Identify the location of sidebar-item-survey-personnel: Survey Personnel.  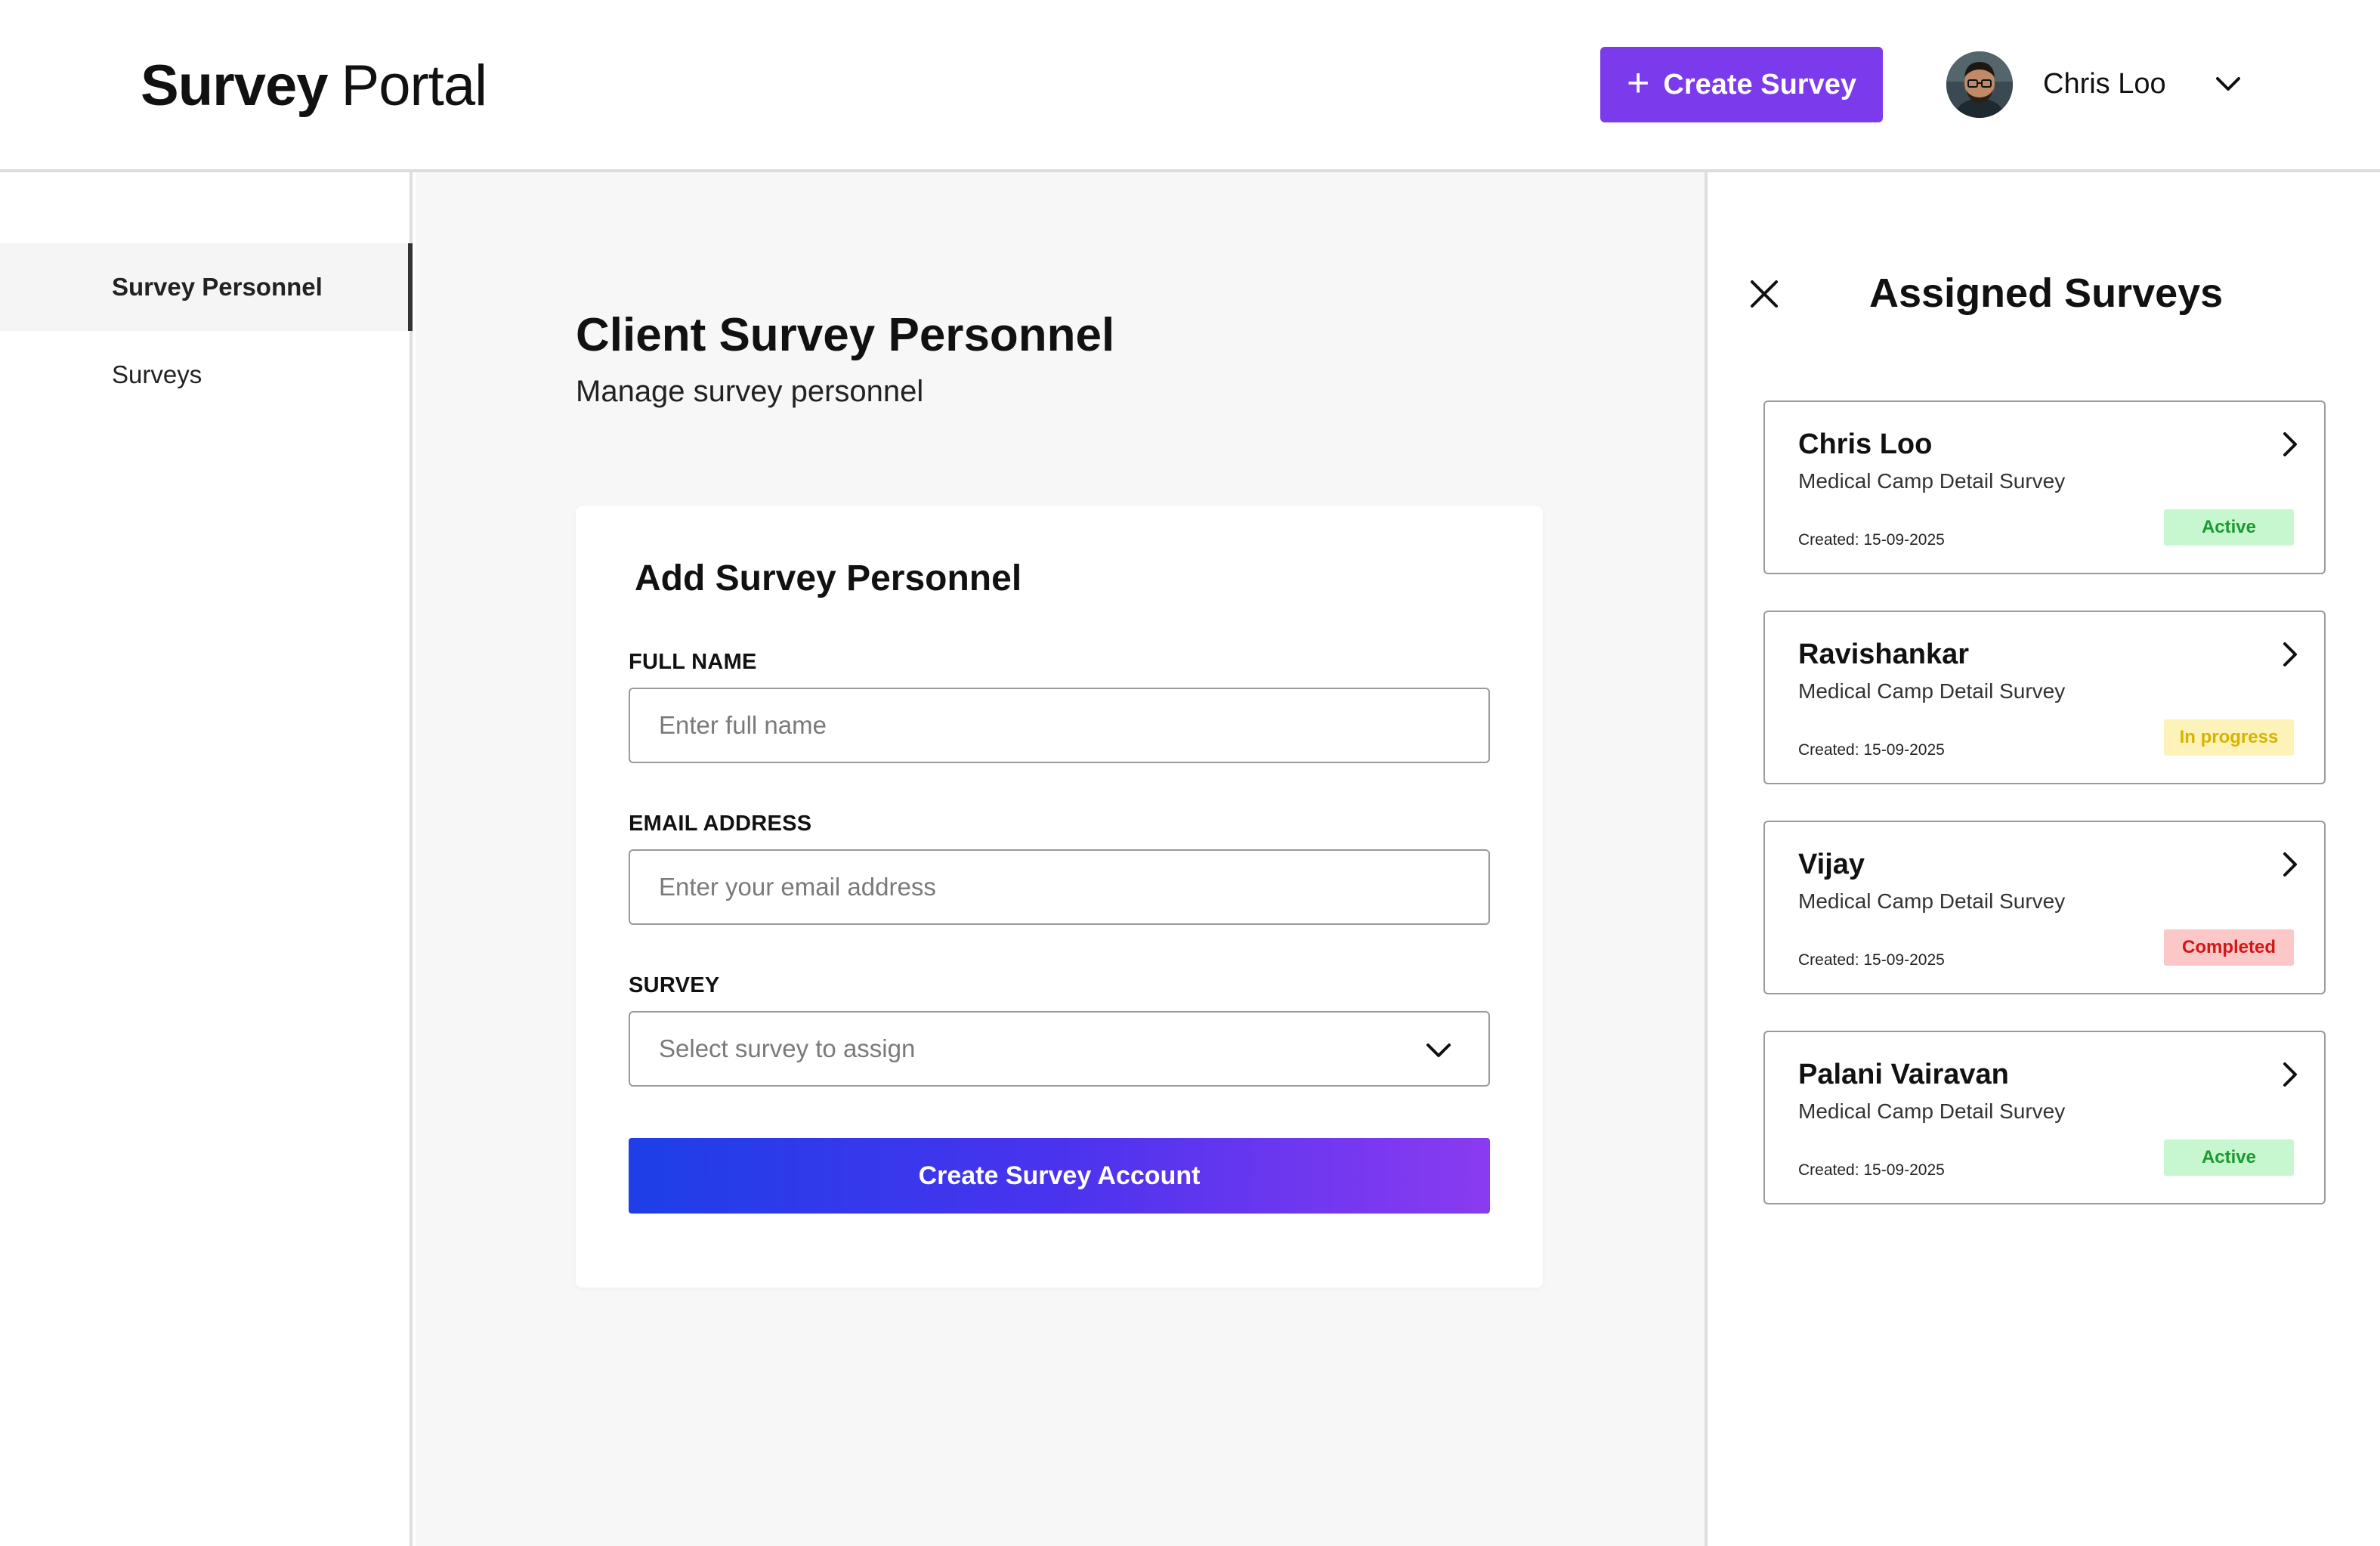
(206, 287).